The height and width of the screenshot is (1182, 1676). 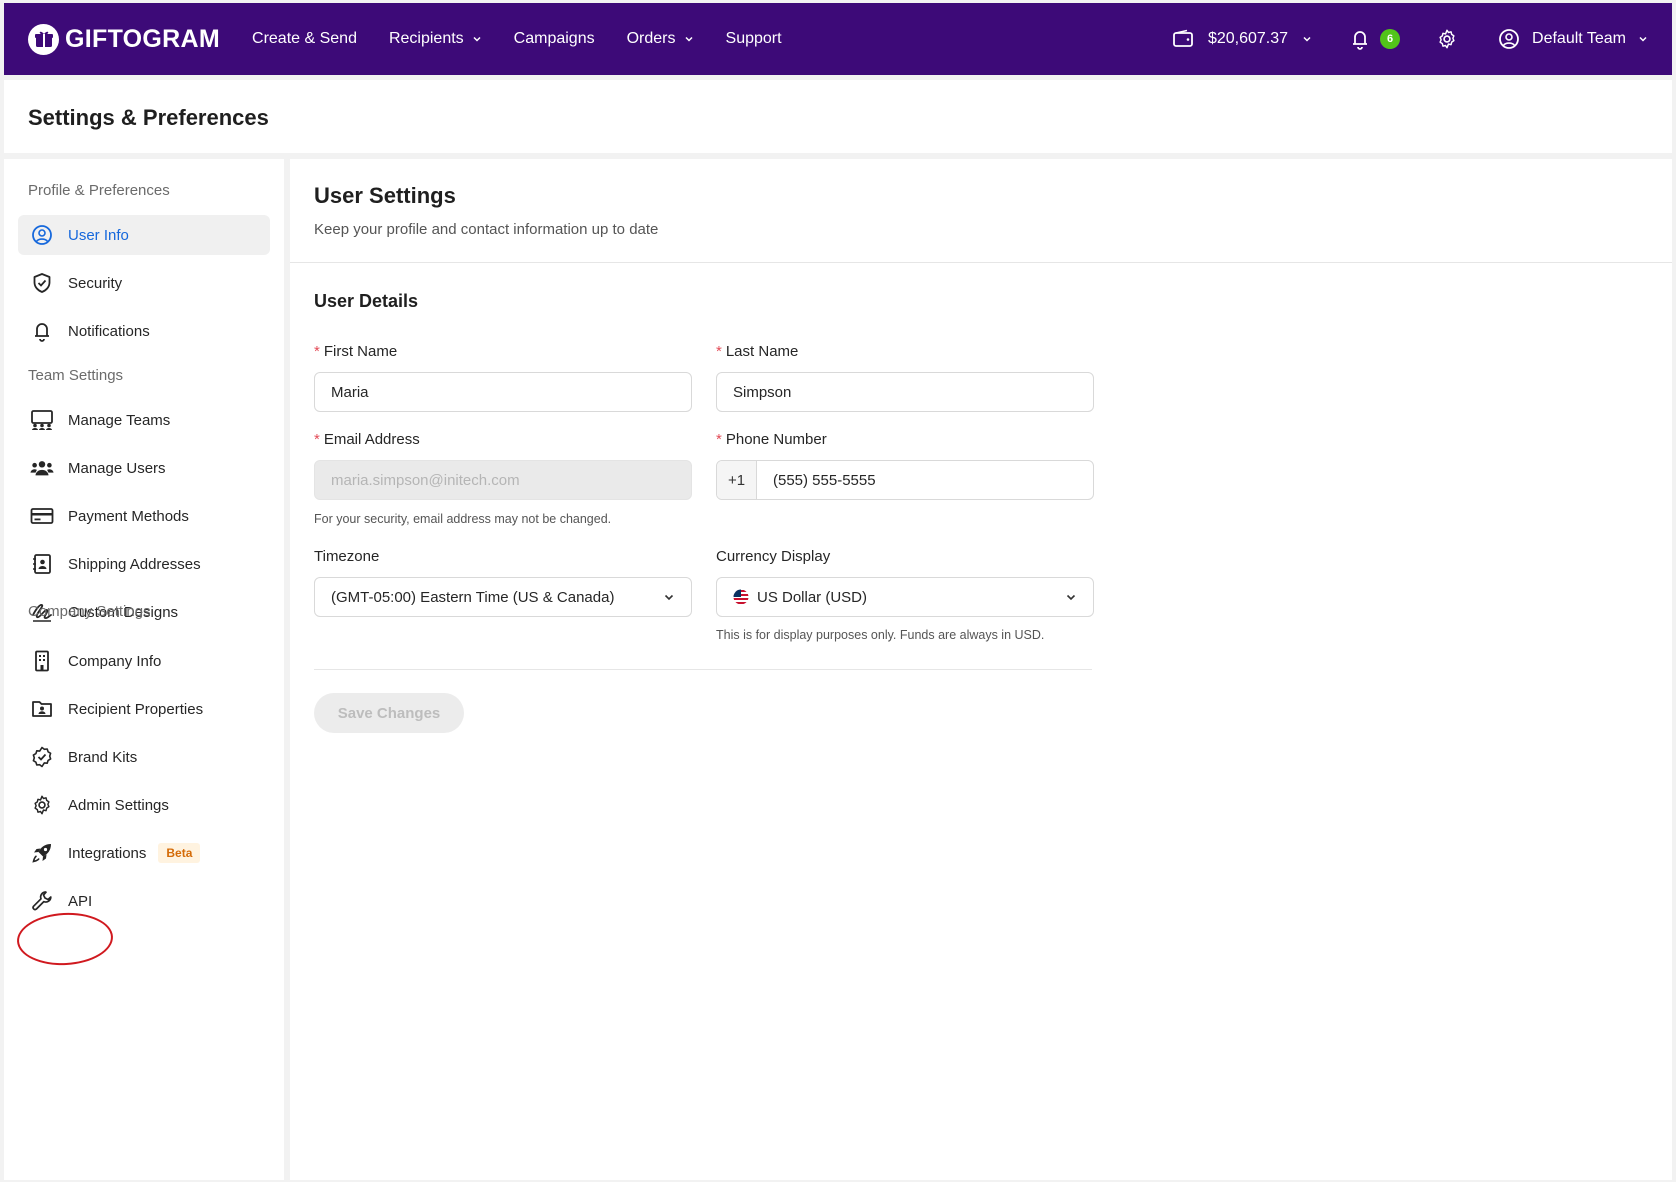 I want to click on settings-button, so click(x=1447, y=39).